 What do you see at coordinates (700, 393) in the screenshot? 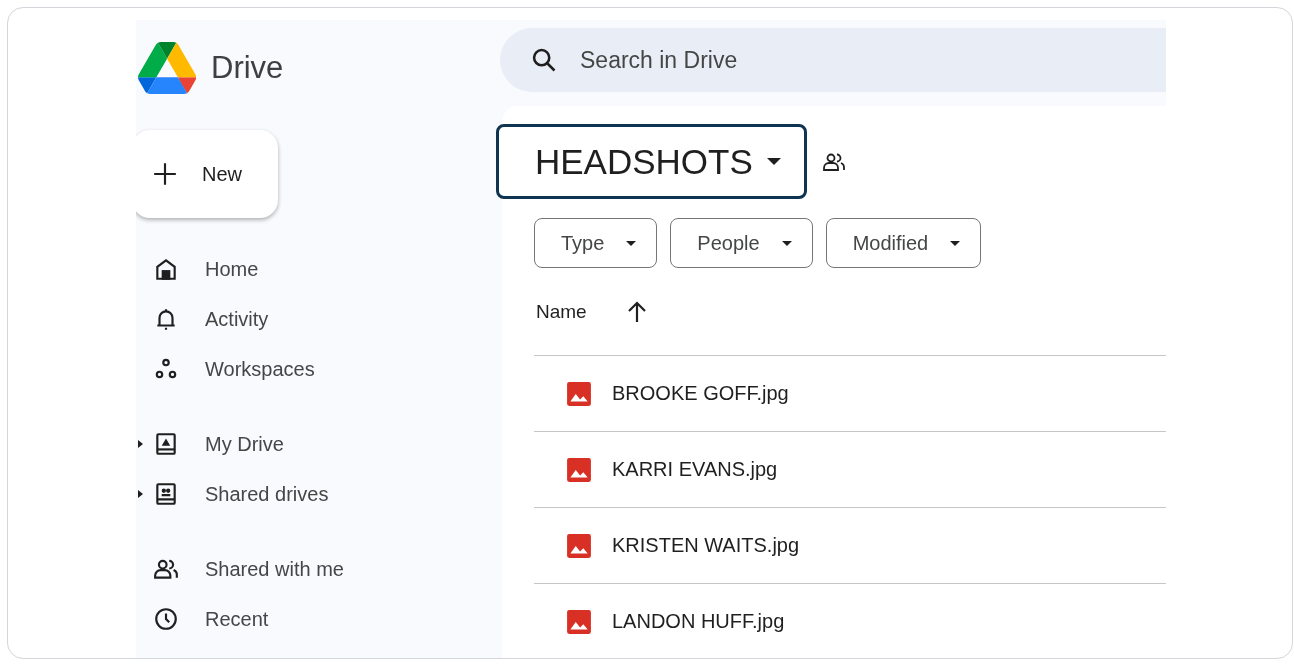
I see `file-name: BROOKE GOFF.jpg` at bounding box center [700, 393].